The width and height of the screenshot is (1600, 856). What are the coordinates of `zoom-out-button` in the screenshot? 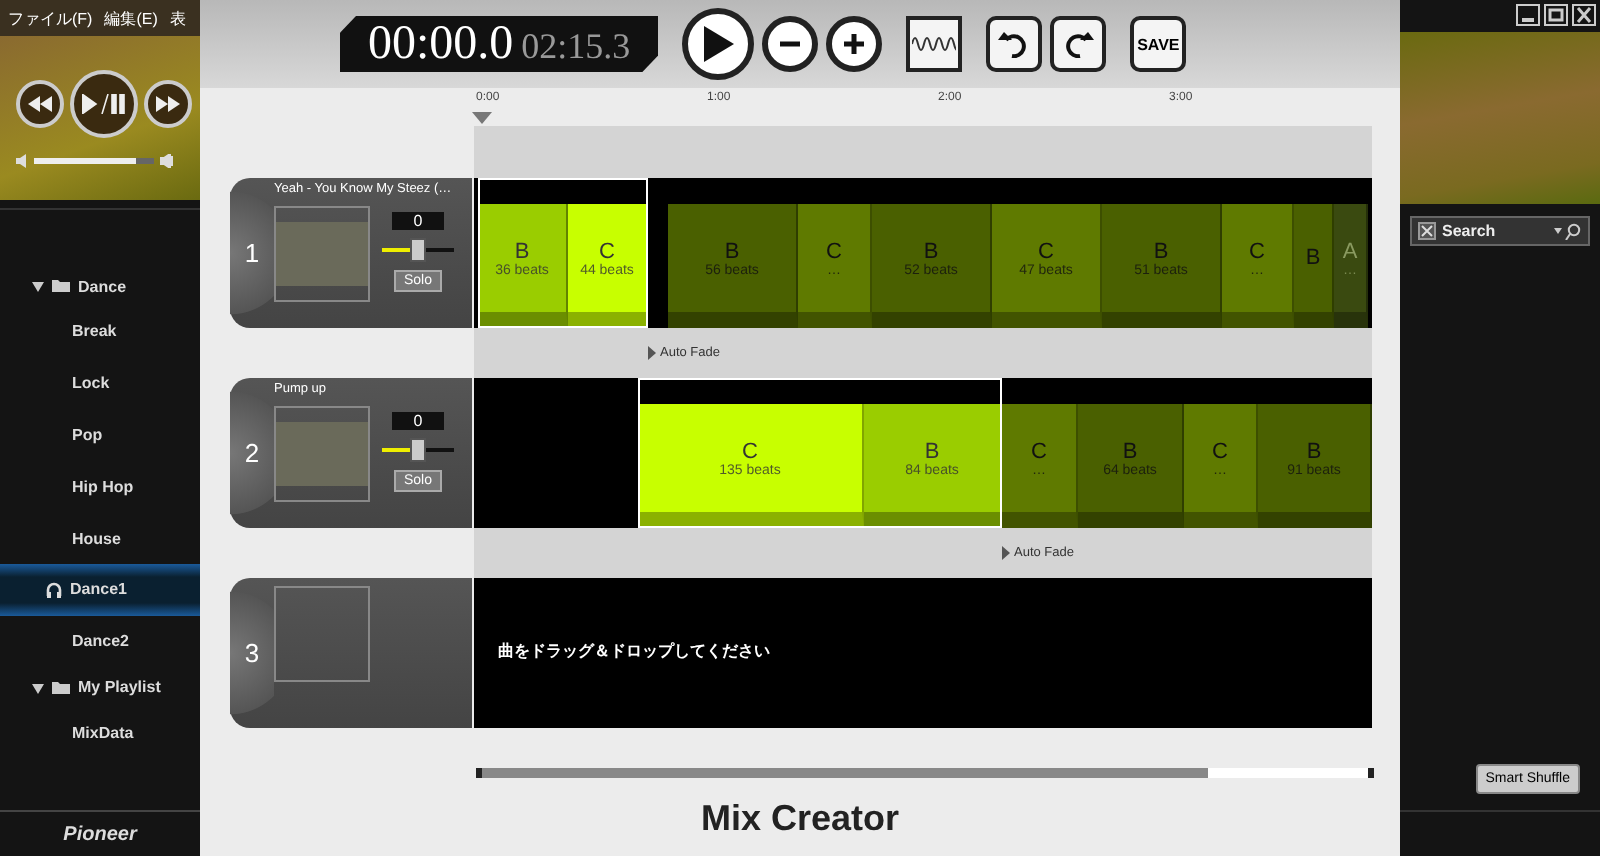 It's located at (790, 44).